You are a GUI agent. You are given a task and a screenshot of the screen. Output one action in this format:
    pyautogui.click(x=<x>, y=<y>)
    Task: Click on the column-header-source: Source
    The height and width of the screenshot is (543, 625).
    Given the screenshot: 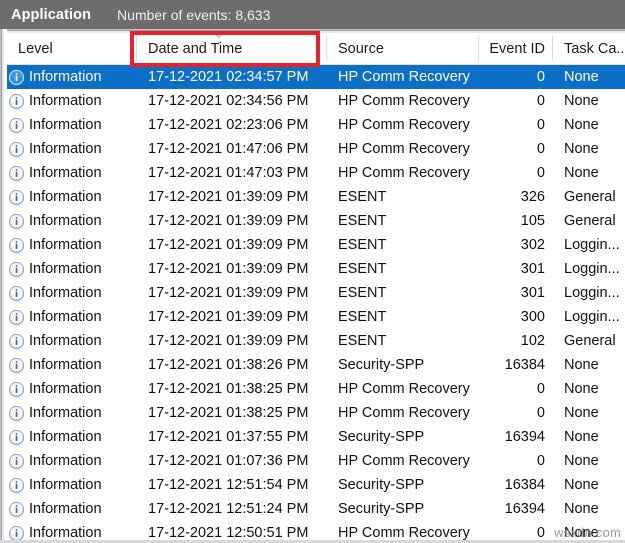 What is the action you would take?
    pyautogui.click(x=403, y=48)
    